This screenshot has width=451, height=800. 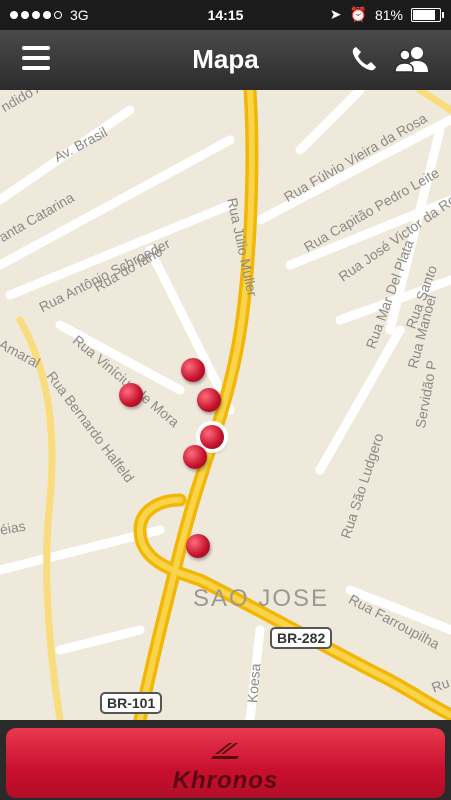 I want to click on battery-percent: 81%, so click(x=388, y=14).